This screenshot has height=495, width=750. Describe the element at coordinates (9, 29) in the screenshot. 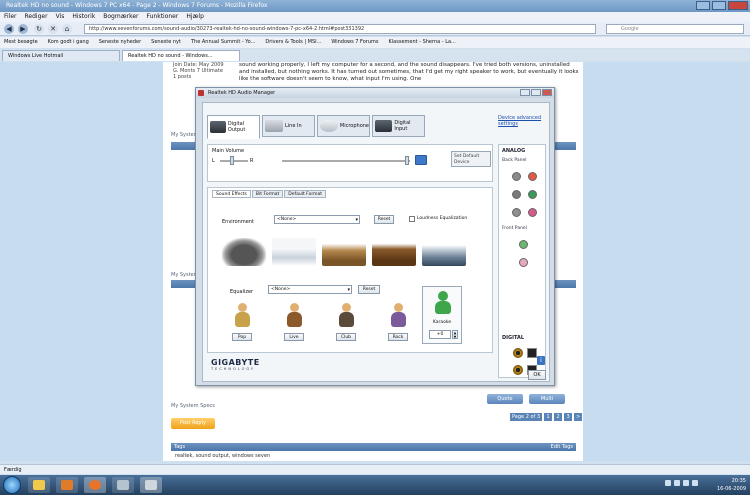

I see `back-icon: ◀` at that location.